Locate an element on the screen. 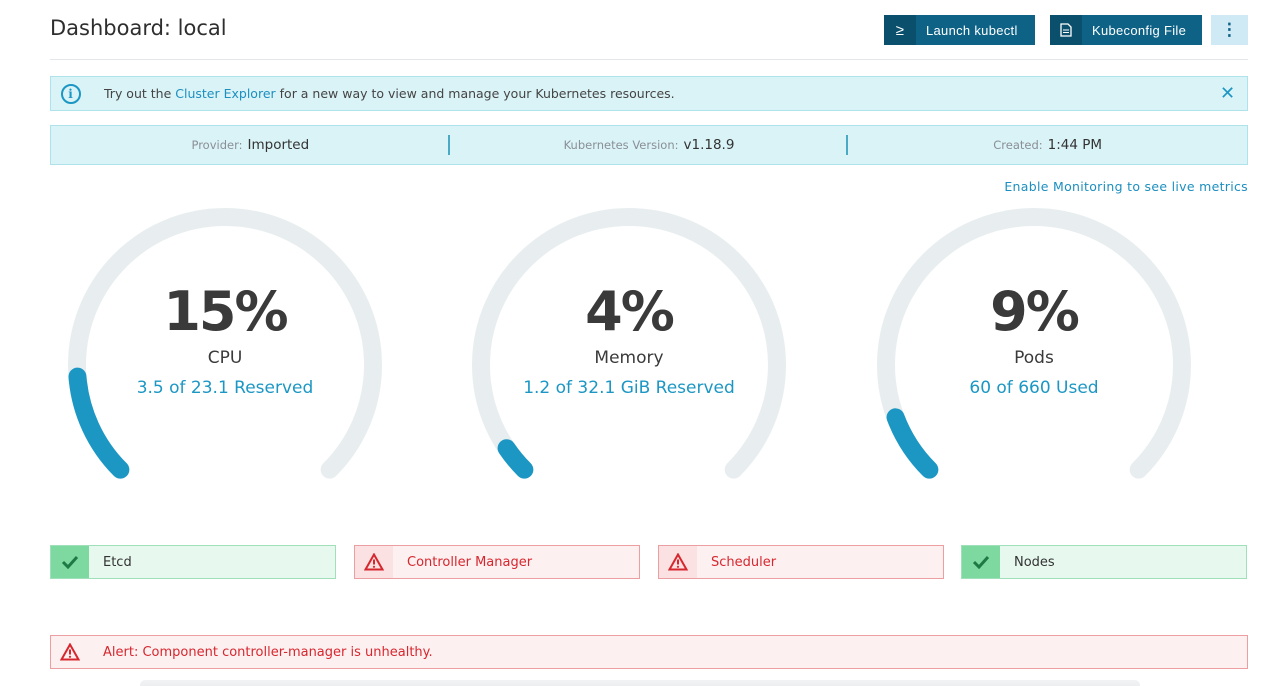 The height and width of the screenshot is (686, 1280). created-value: 1:44 PM is located at coordinates (1075, 145).